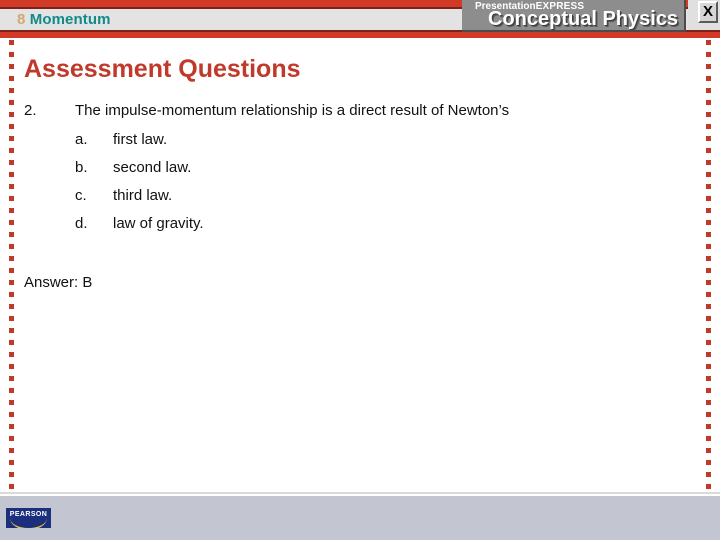 The height and width of the screenshot is (540, 720). What do you see at coordinates (360, 517) in the screenshot?
I see `footer-bar: PEARSON` at bounding box center [360, 517].